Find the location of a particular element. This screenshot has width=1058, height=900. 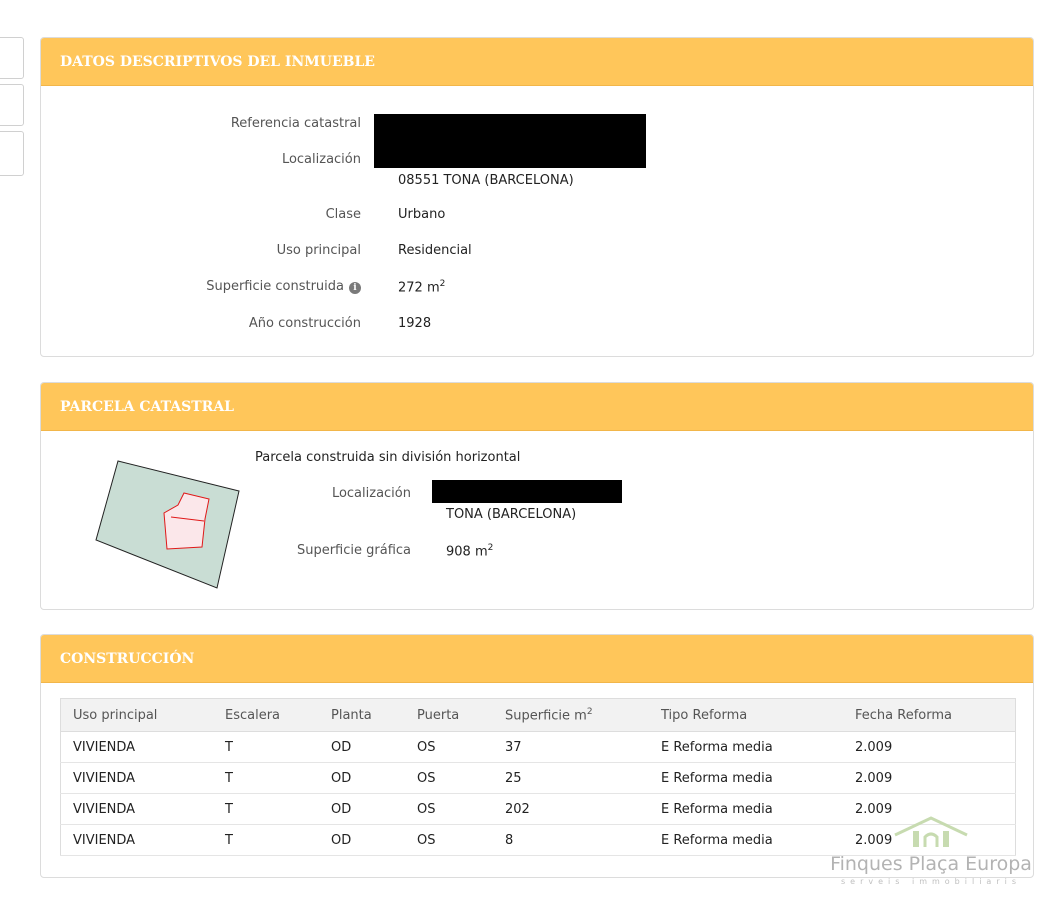

col-planta: Planta is located at coordinates (362, 715).